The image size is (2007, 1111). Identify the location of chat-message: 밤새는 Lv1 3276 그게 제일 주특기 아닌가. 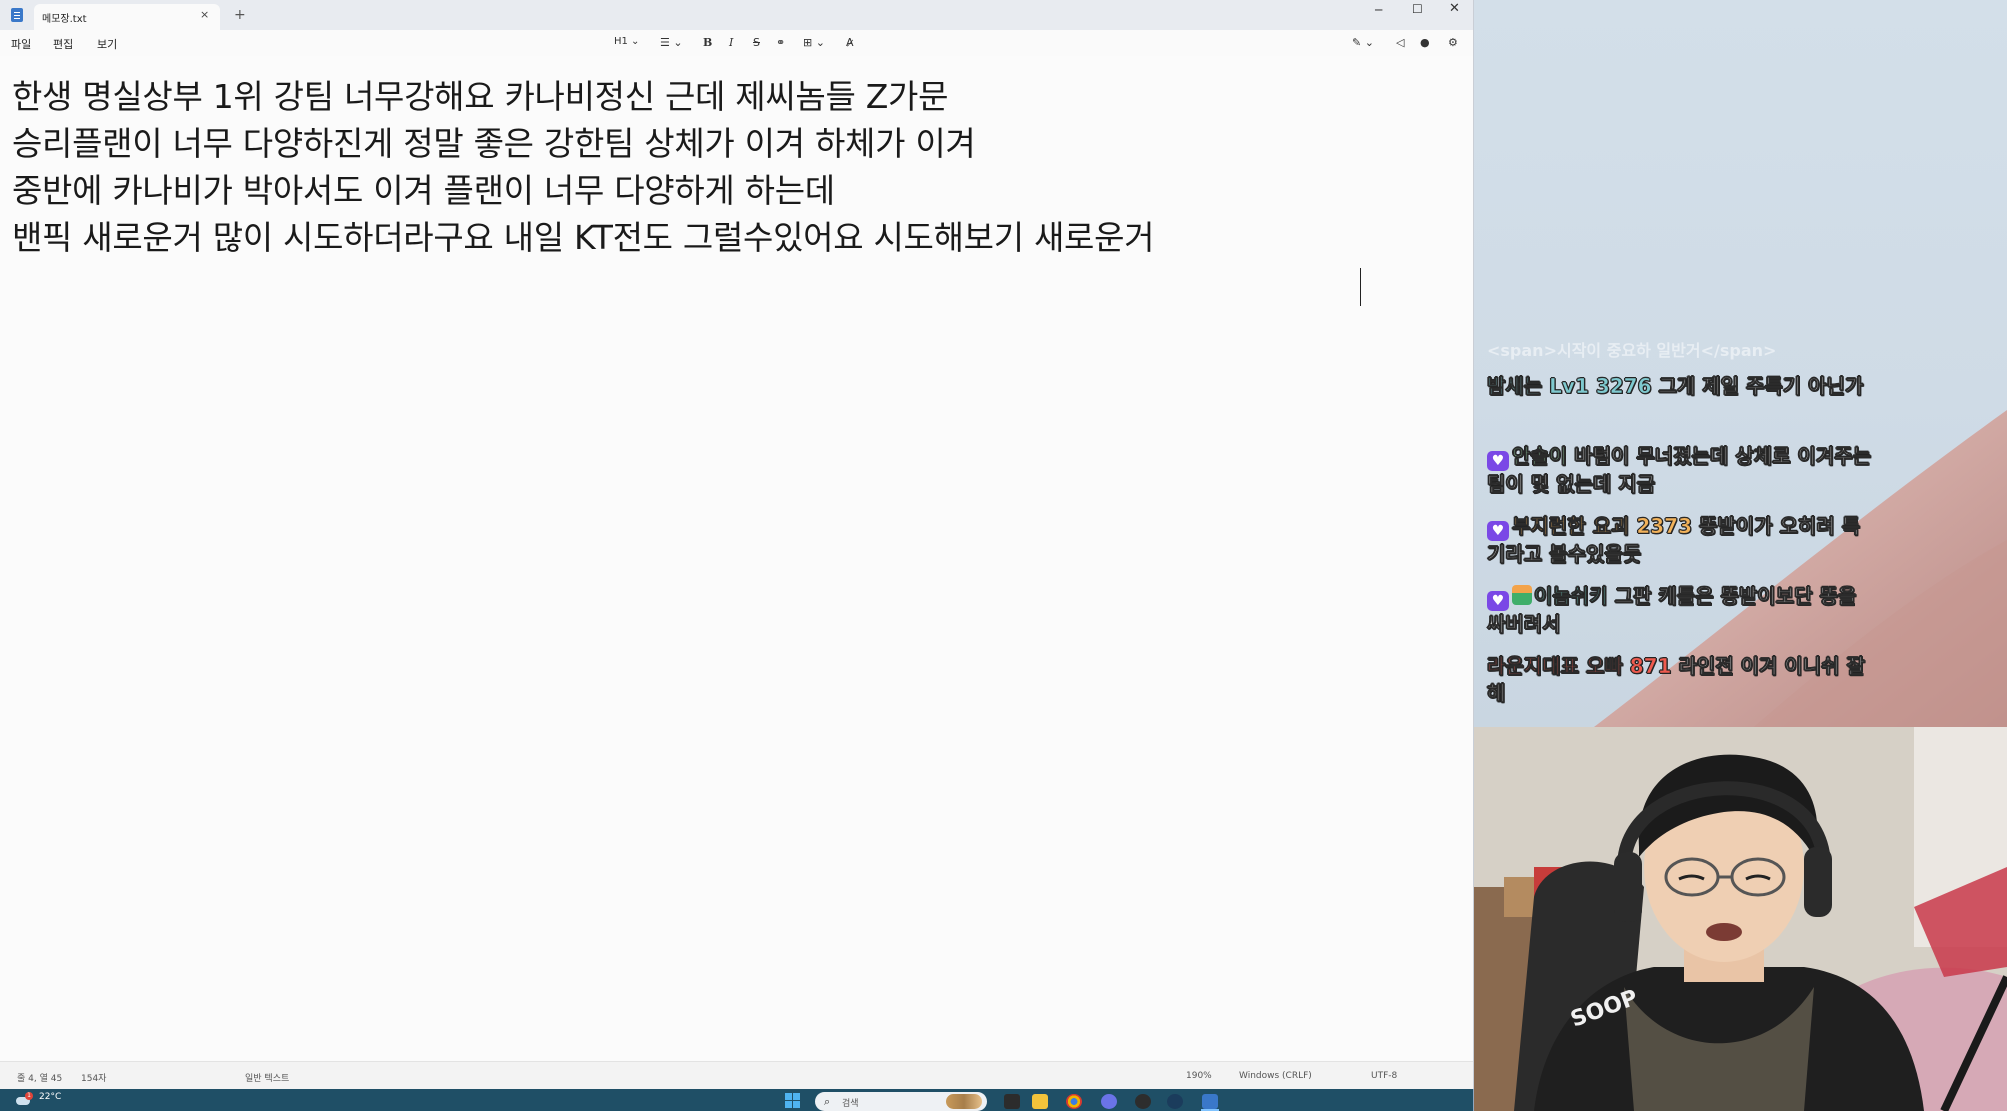
(1682, 386).